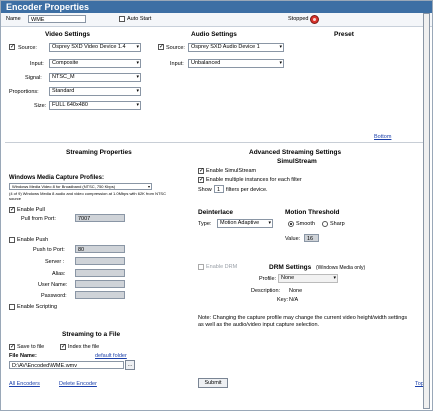 Image resolution: width=433 pixels, height=411 pixels. What do you see at coordinates (100, 295) in the screenshot?
I see `password-input` at bounding box center [100, 295].